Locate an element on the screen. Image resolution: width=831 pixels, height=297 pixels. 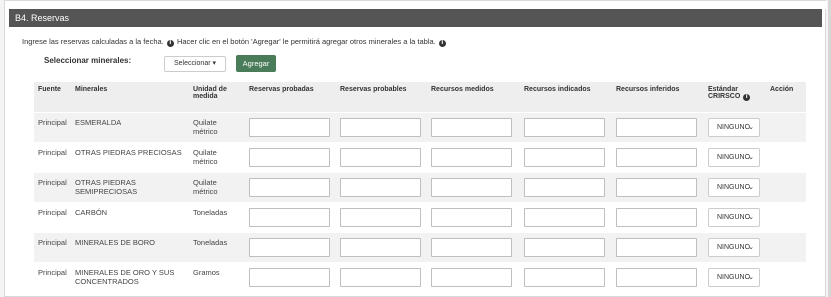
header-estandar: Estándar CRIRSCO i is located at coordinates (735, 97).